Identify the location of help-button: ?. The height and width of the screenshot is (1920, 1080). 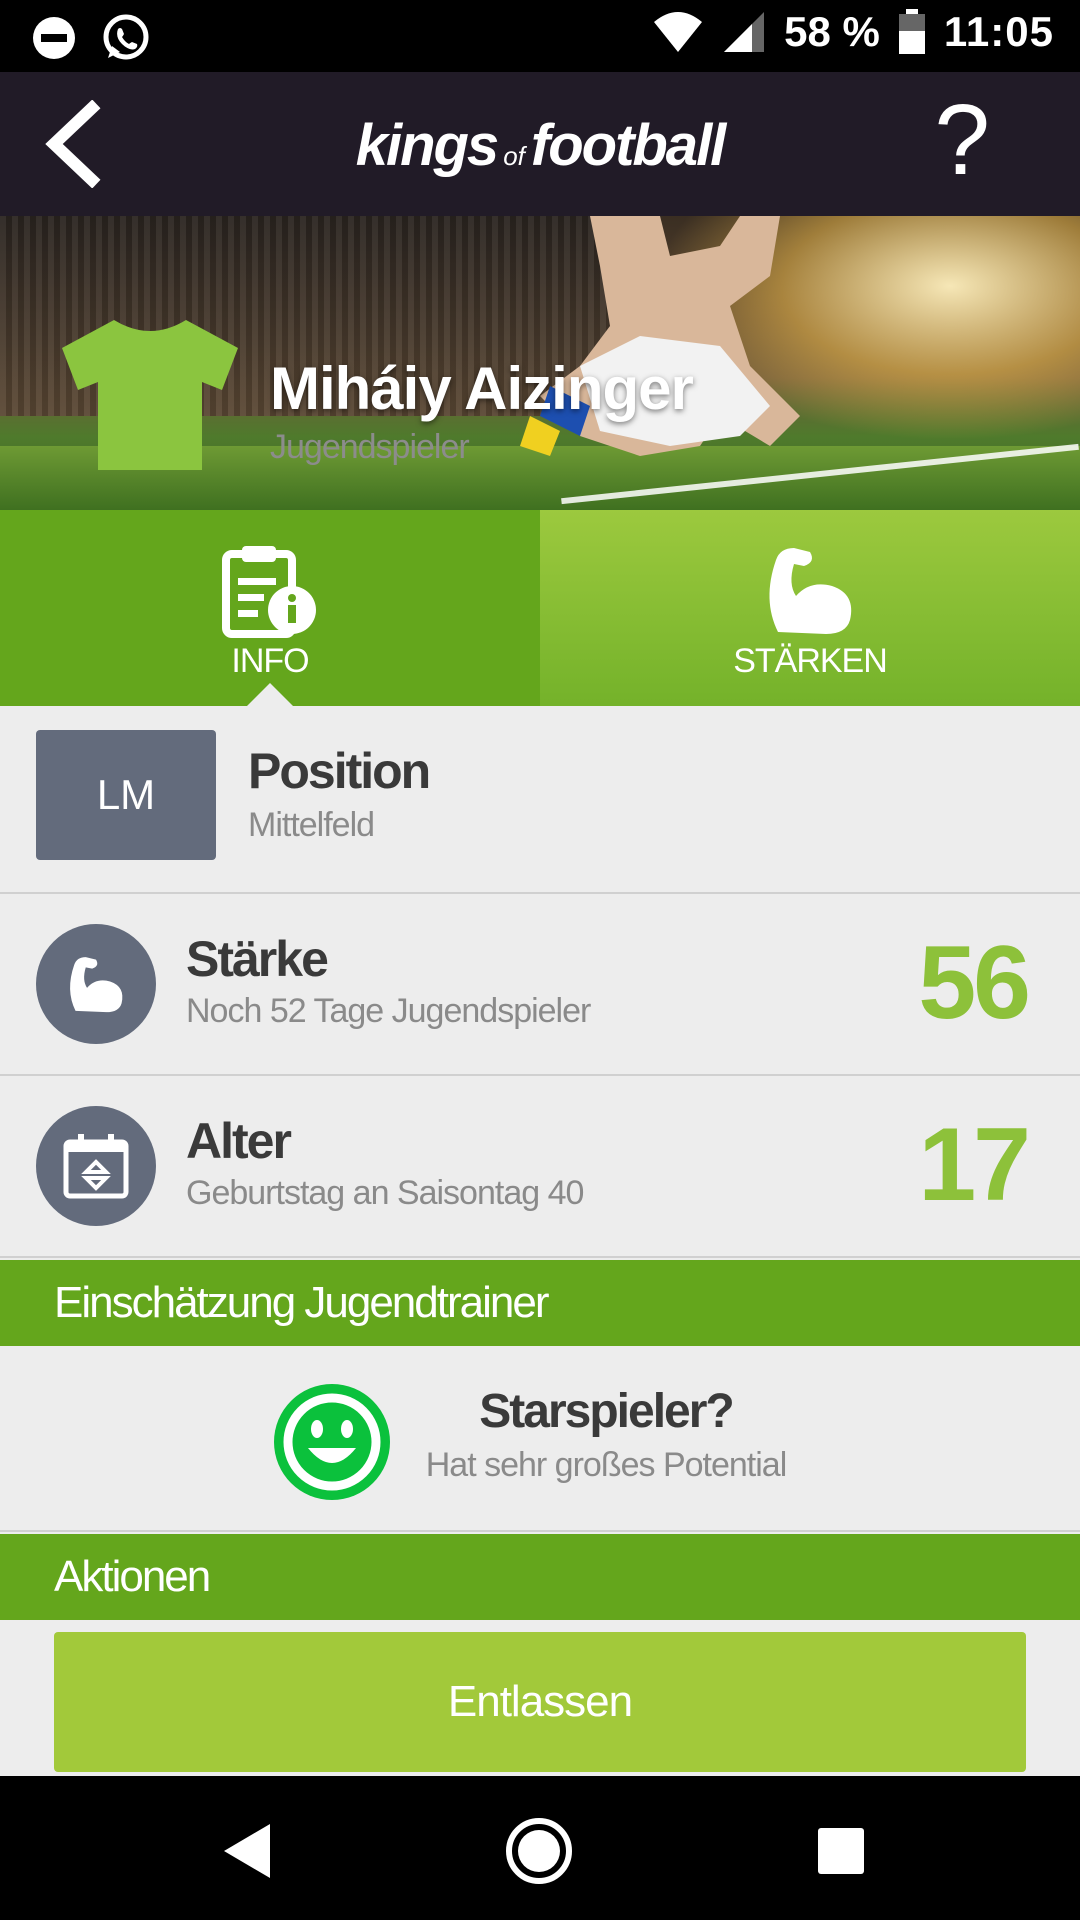
(962, 140).